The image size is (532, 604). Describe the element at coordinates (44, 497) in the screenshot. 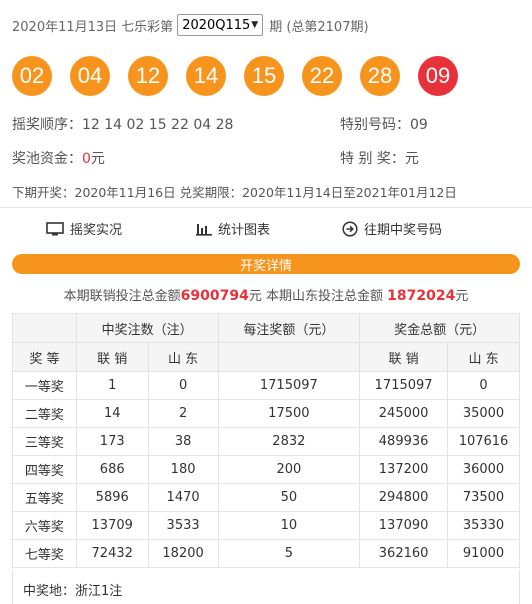

I see `prize-level: 五等奖` at that location.